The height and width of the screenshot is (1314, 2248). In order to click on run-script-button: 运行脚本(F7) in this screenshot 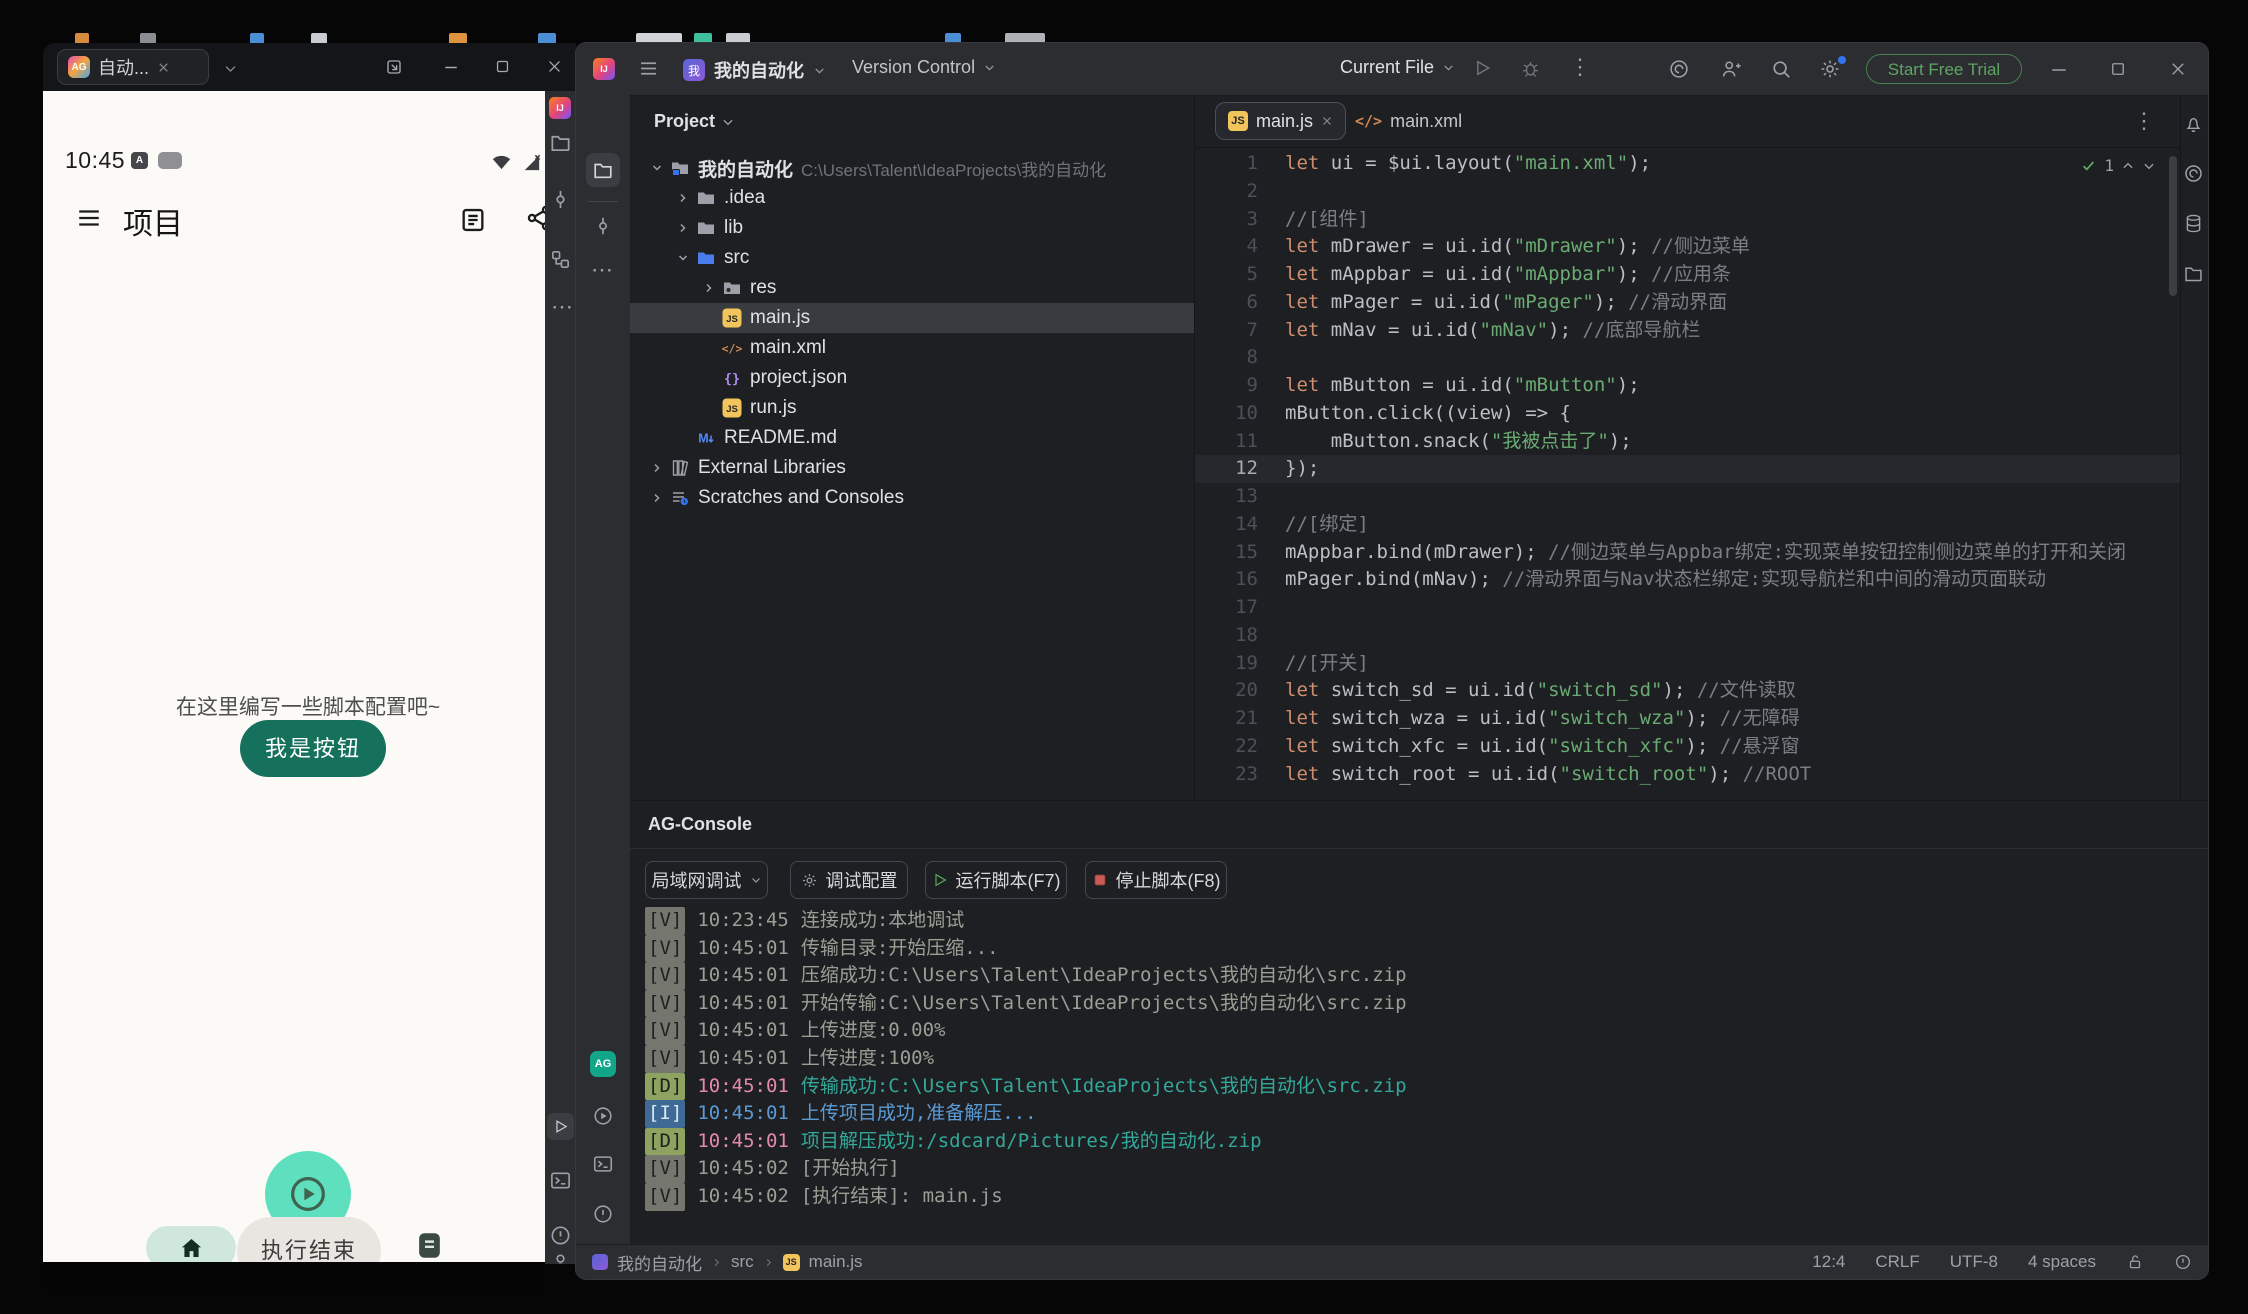, I will do `click(996, 880)`.